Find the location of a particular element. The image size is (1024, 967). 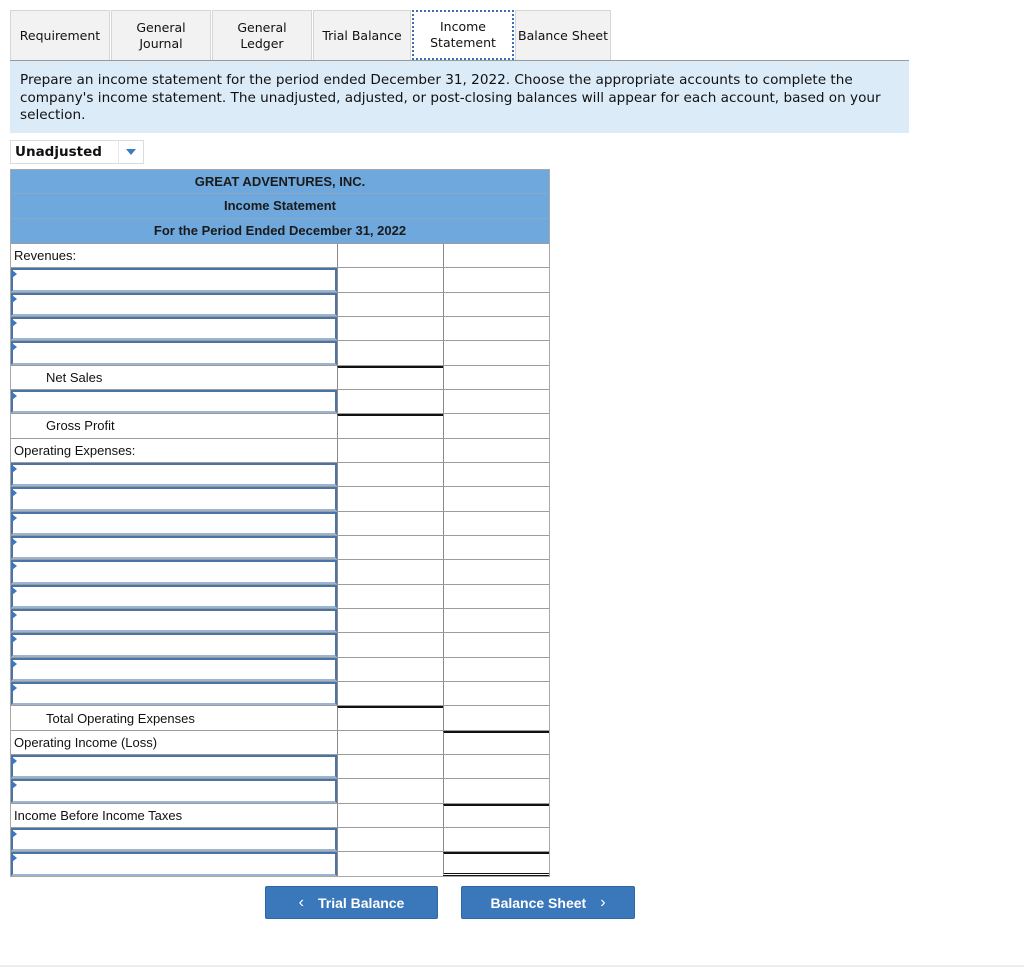

tab-trial-balance: Trial Balance is located at coordinates (362, 35).